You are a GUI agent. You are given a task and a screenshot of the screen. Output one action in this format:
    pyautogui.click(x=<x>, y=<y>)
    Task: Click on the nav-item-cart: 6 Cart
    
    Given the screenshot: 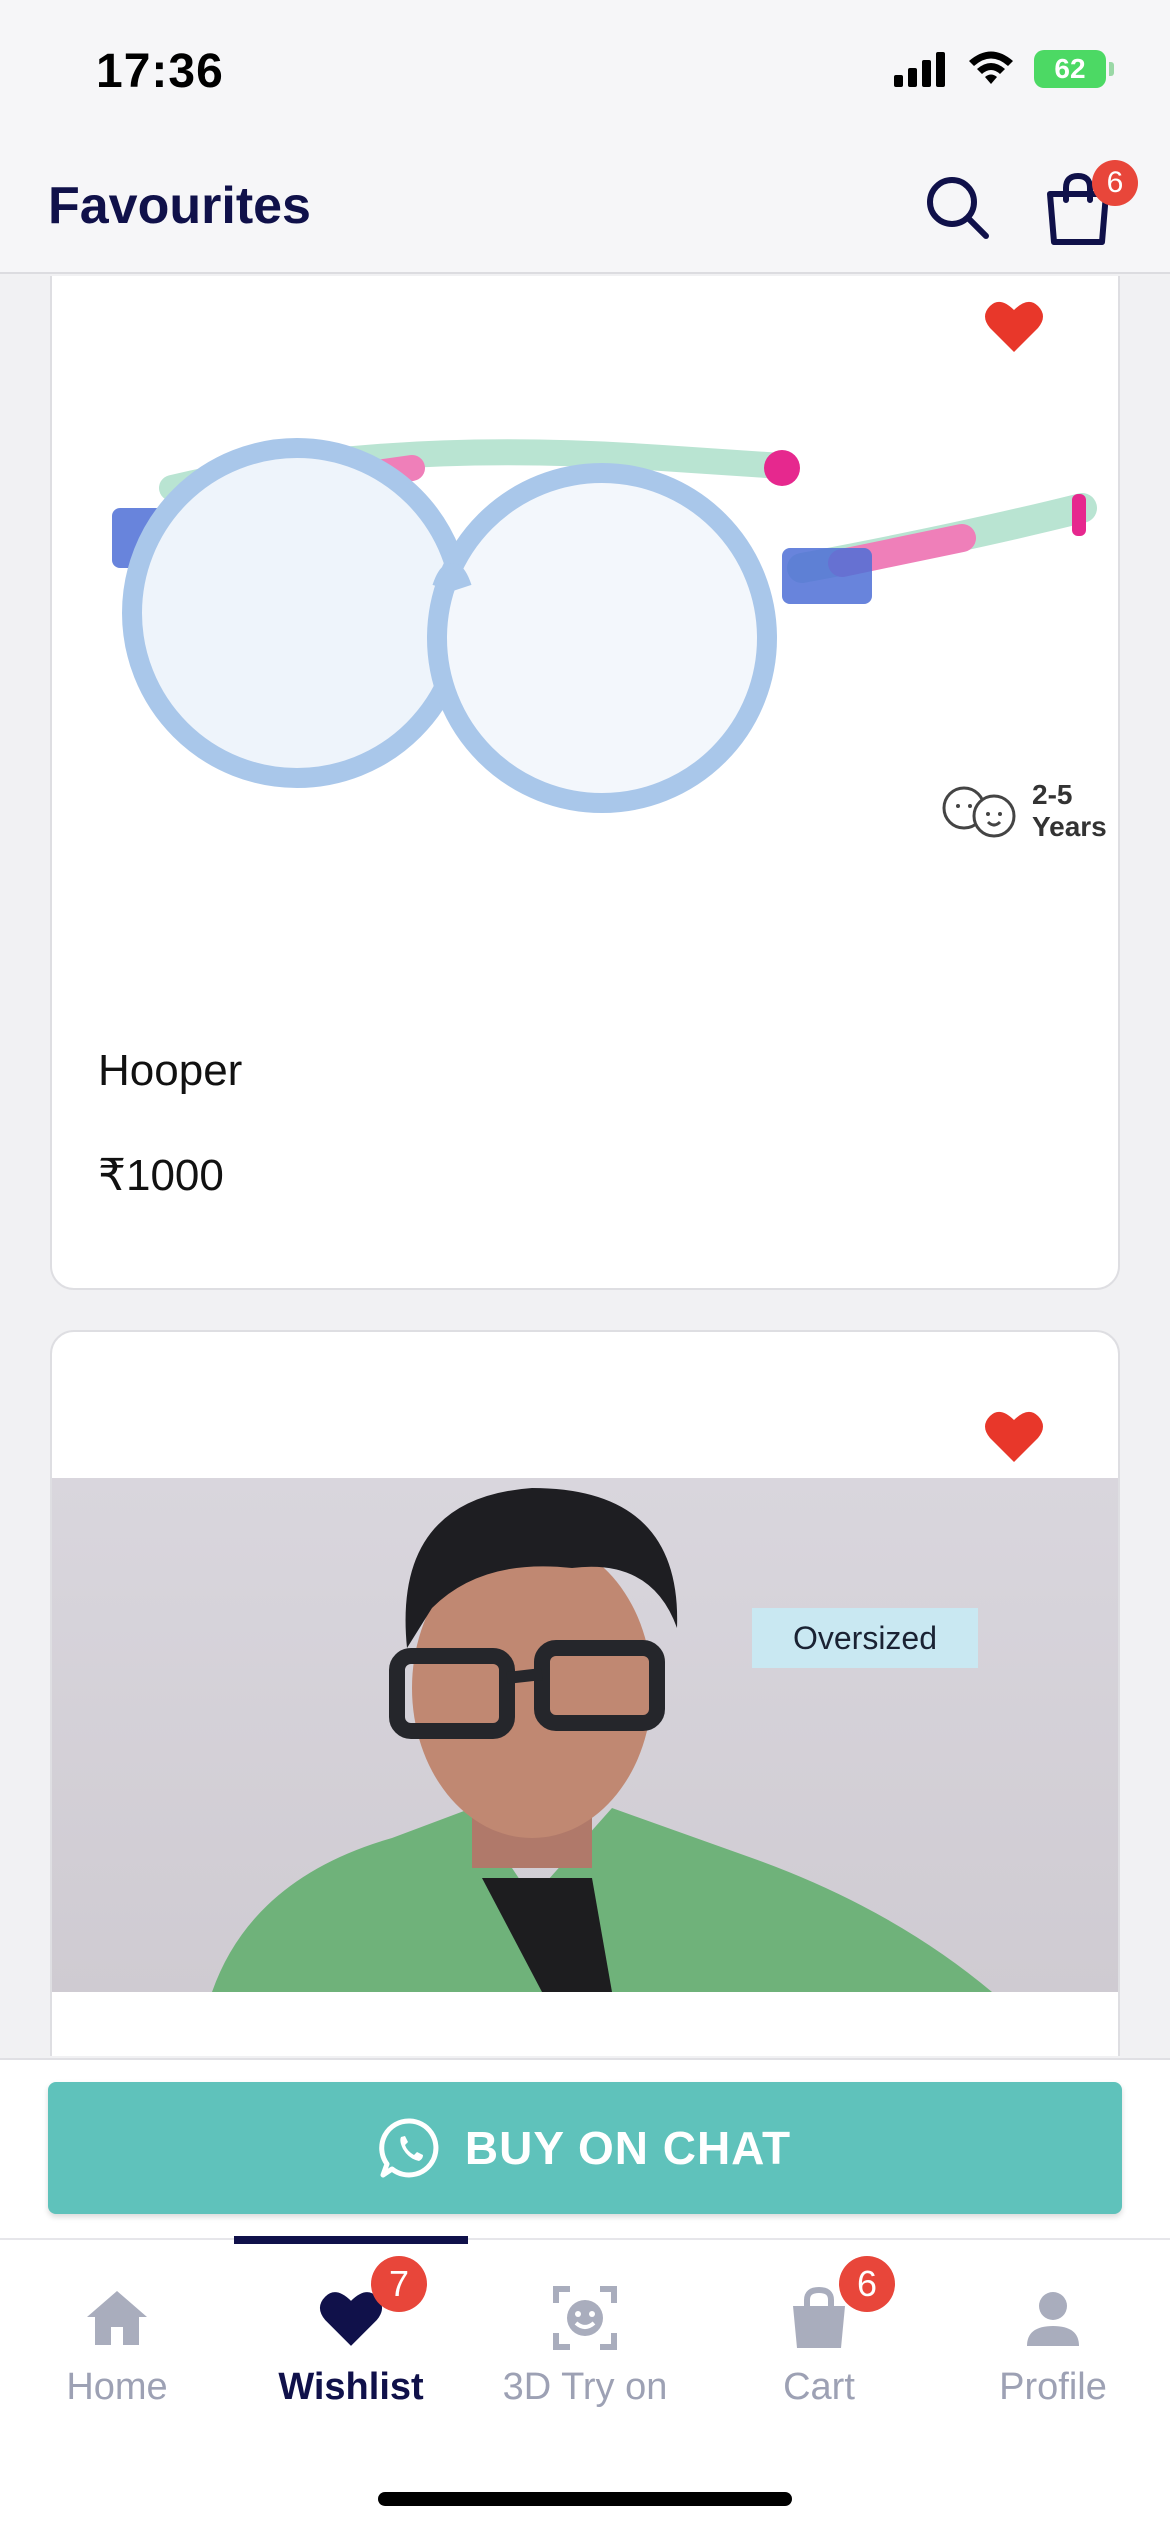 What is the action you would take?
    pyautogui.click(x=819, y=2340)
    